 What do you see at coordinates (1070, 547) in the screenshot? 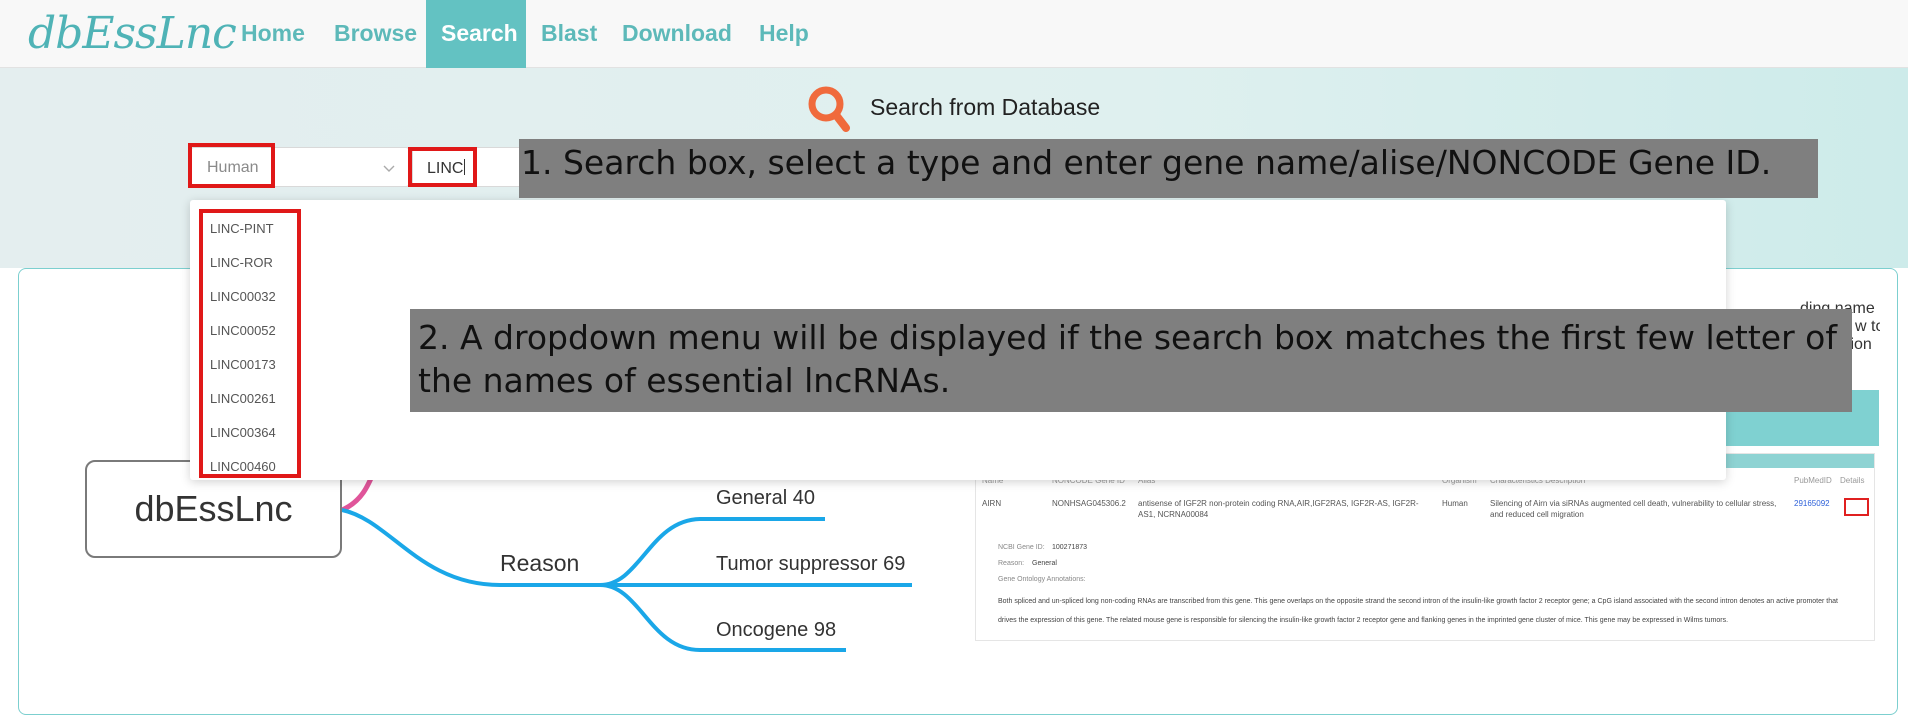
I see `detail-ncbi-value: 100271873` at bounding box center [1070, 547].